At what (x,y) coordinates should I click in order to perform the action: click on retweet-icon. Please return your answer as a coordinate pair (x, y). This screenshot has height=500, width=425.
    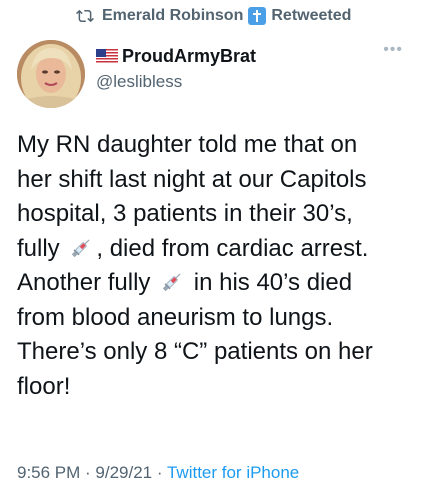
    Looking at the image, I should click on (85, 16).